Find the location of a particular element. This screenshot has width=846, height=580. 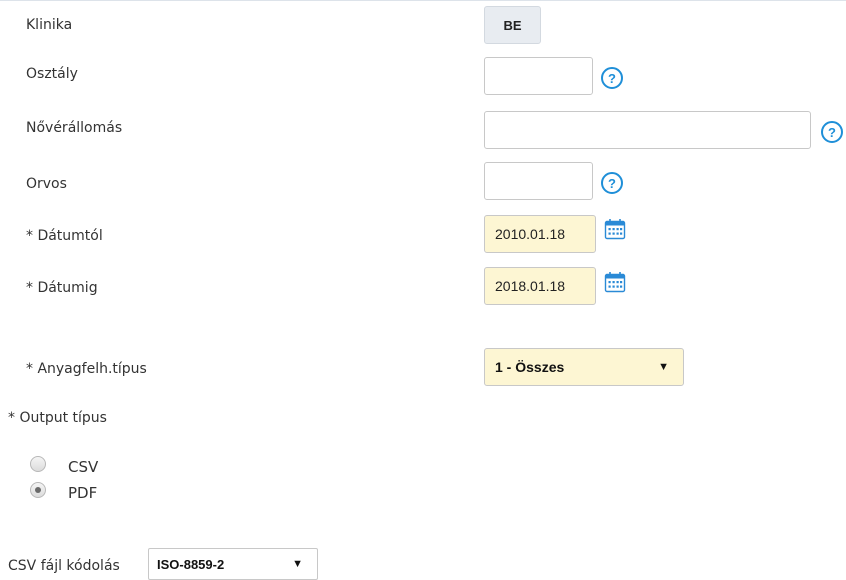

anyagfelh-value: 1 - Összes is located at coordinates (530, 367).